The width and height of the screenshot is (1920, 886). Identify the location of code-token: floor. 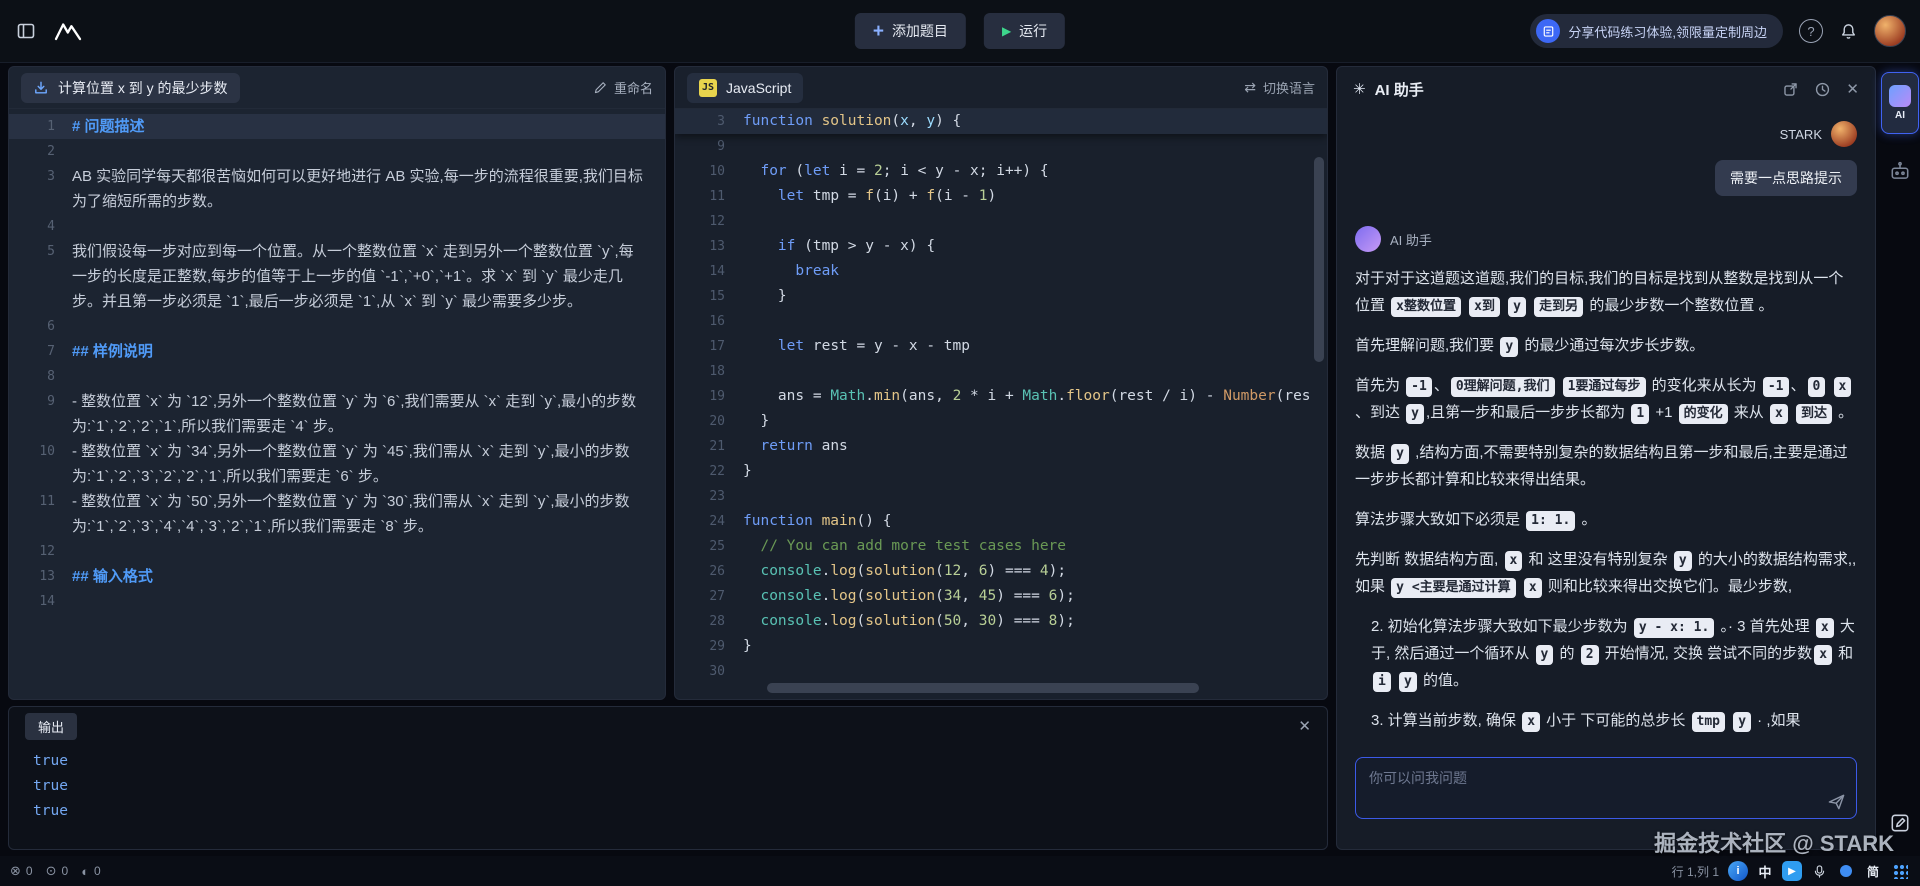
(1088, 396).